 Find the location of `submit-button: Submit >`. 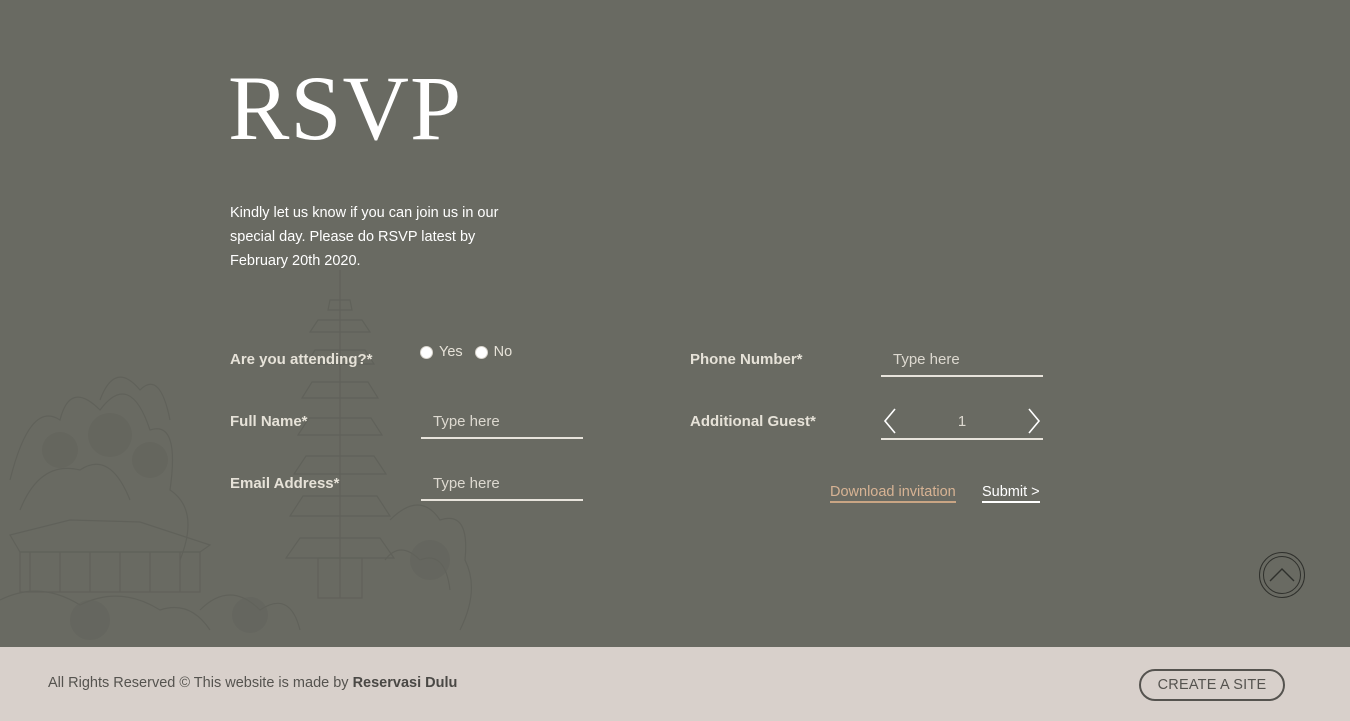

submit-button: Submit > is located at coordinates (1011, 493).